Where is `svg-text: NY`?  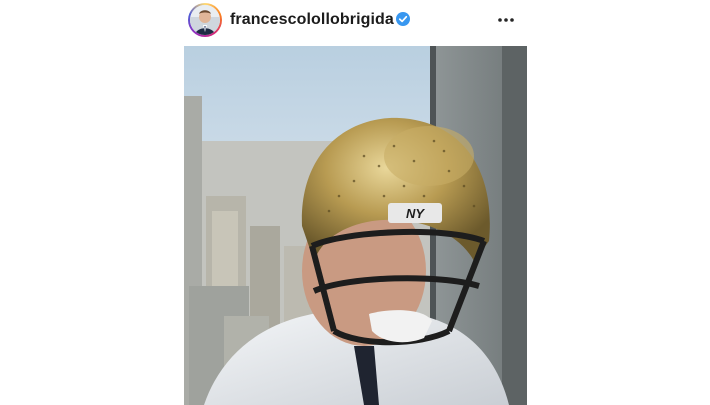
svg-text: NY is located at coordinates (415, 213).